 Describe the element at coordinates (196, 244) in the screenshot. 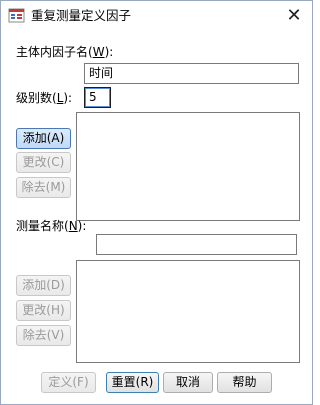

I see `measure-name-field` at that location.